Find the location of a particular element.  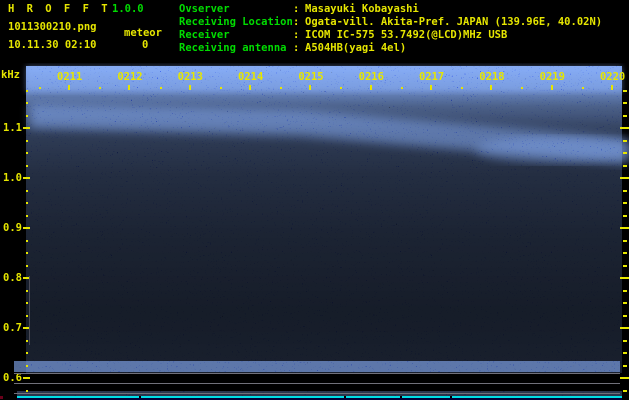

left-marker-line is located at coordinates (29, 310).